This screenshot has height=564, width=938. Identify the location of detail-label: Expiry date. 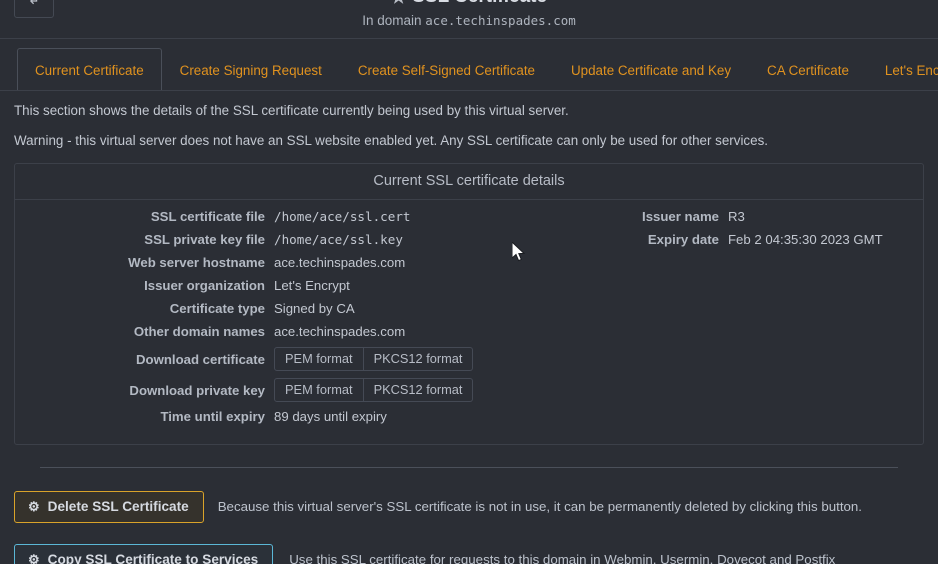
(683, 239).